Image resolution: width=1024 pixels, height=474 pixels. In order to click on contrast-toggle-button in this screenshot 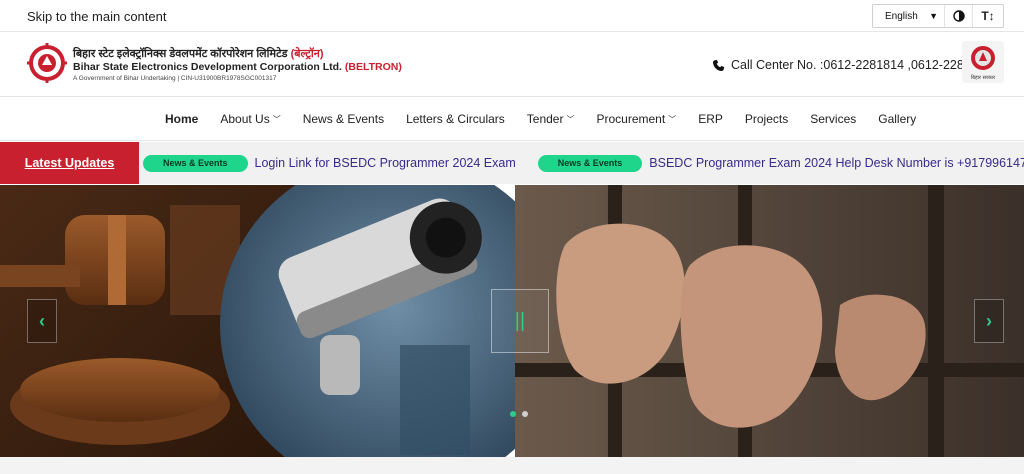, I will do `click(959, 16)`.